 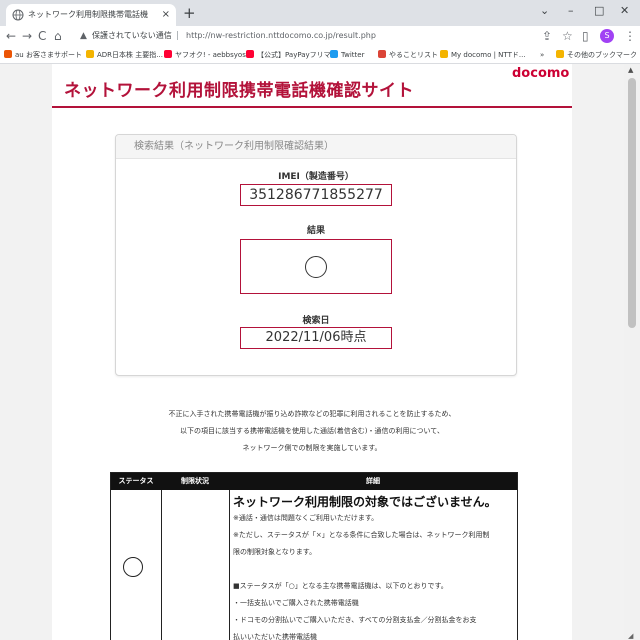 I want to click on maximize-button: □, so click(x=599, y=11).